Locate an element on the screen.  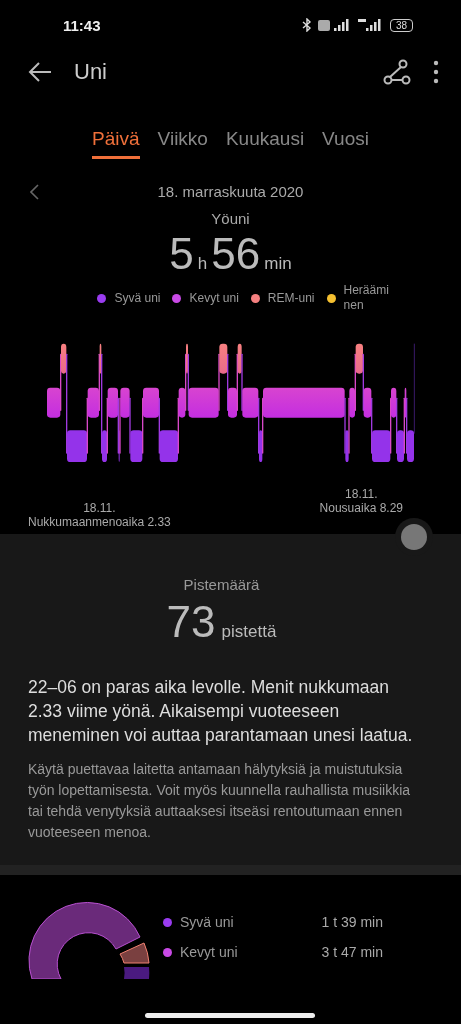
score-label: Pistemäärä is located at coordinates (221, 584).